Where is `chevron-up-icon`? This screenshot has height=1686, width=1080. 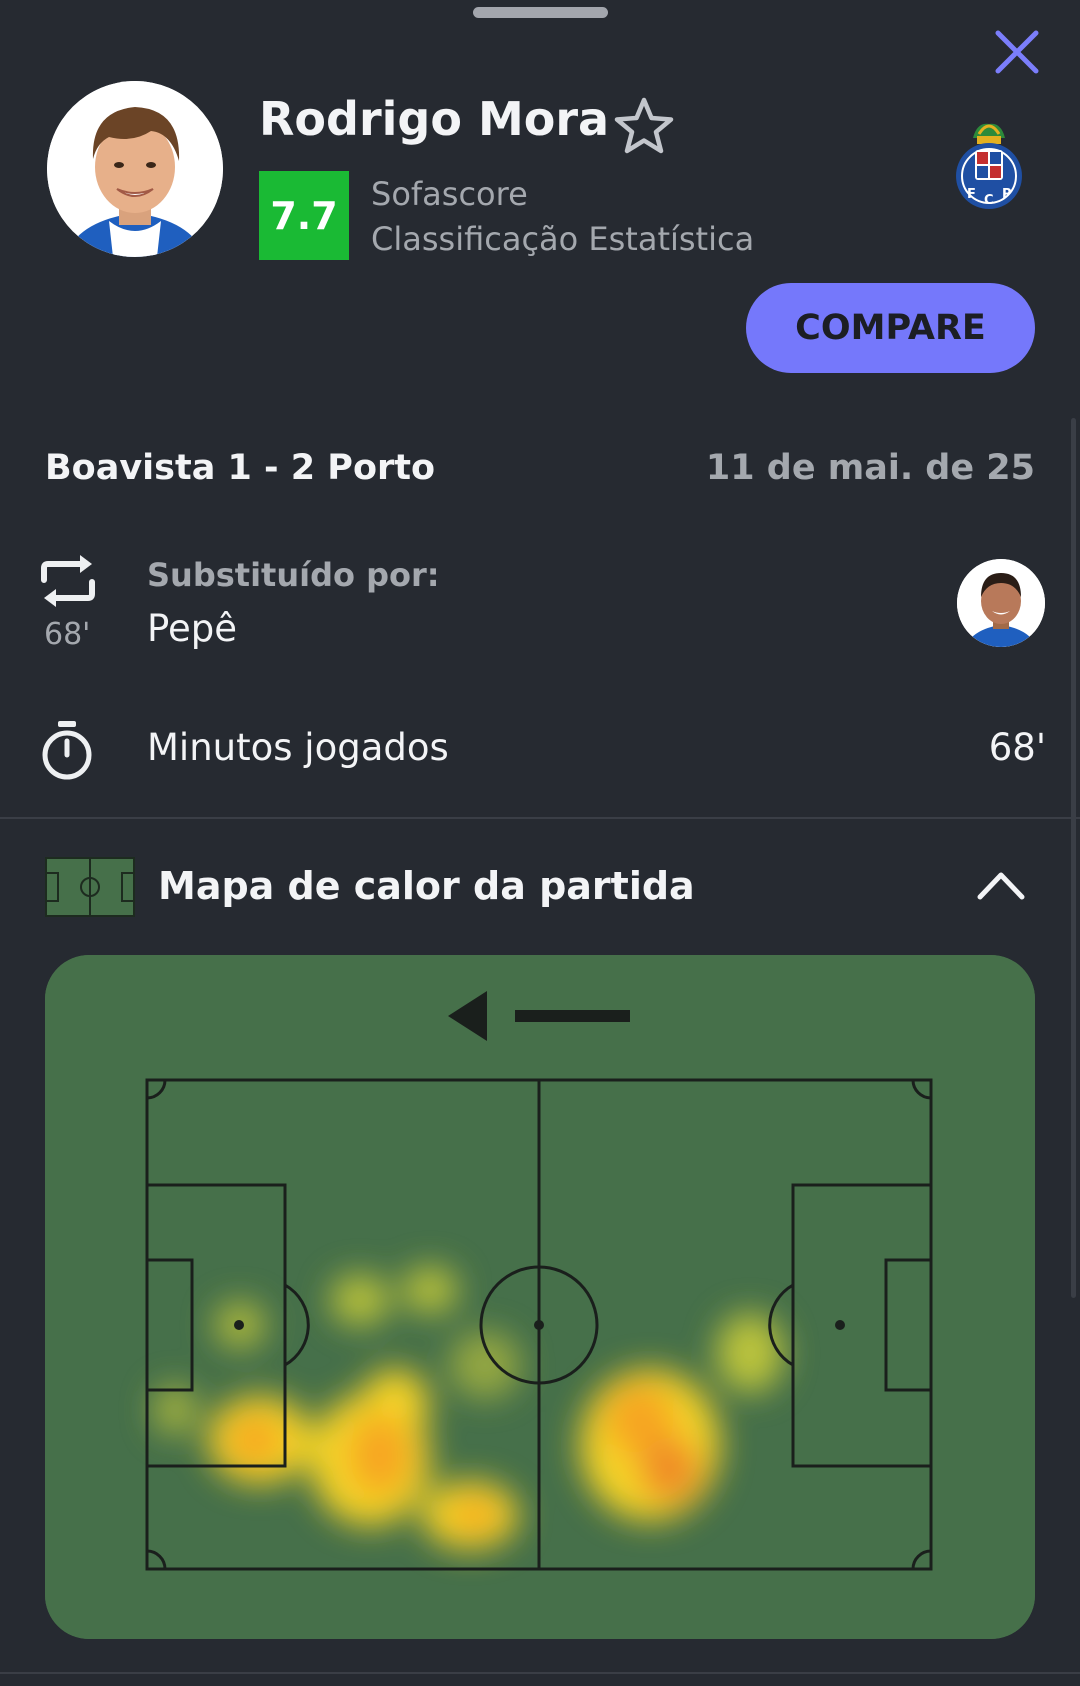
chevron-up-icon is located at coordinates (1001, 886).